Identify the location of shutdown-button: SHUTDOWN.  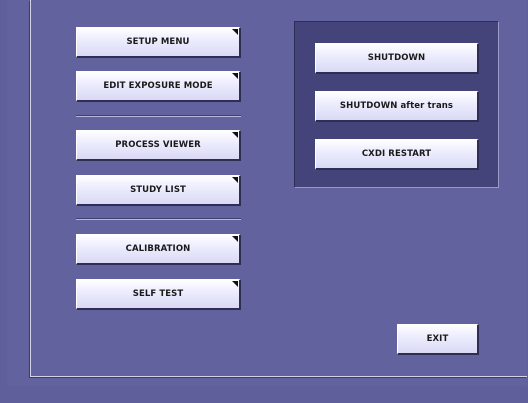
(397, 58).